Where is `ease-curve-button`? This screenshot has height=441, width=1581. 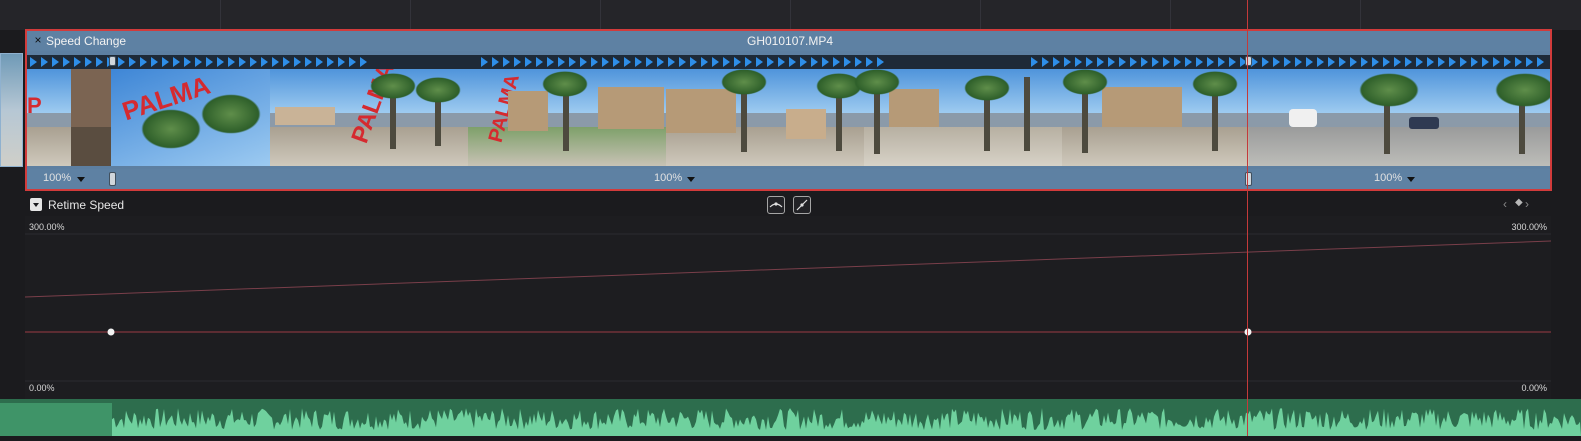
ease-curve-button is located at coordinates (776, 205).